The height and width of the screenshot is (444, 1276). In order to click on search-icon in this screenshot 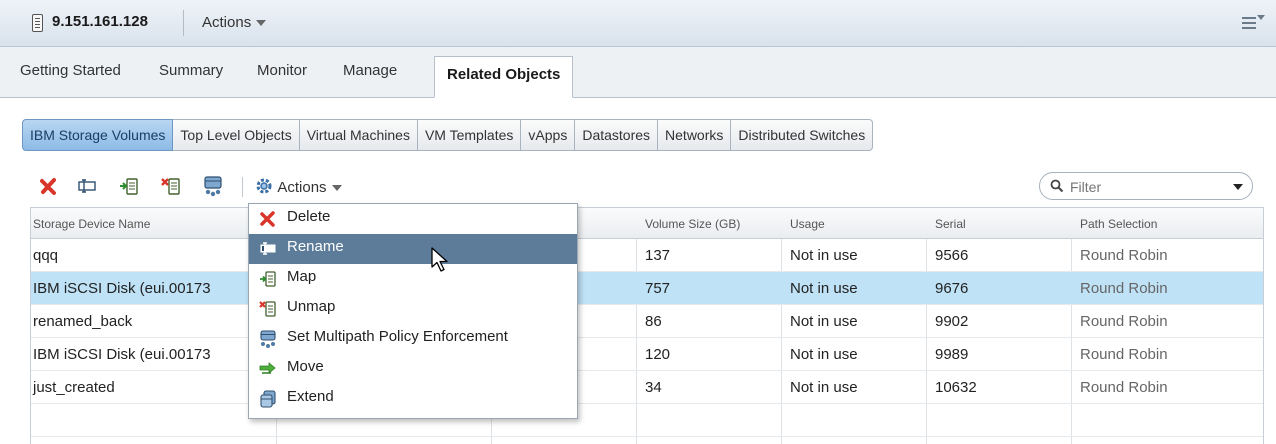, I will do `click(1057, 186)`.